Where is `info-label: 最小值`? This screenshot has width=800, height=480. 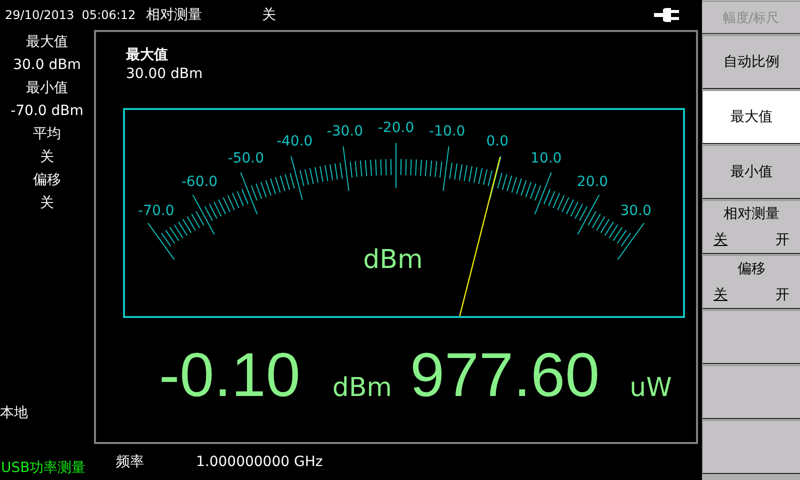
info-label: 最小值 is located at coordinates (47, 88).